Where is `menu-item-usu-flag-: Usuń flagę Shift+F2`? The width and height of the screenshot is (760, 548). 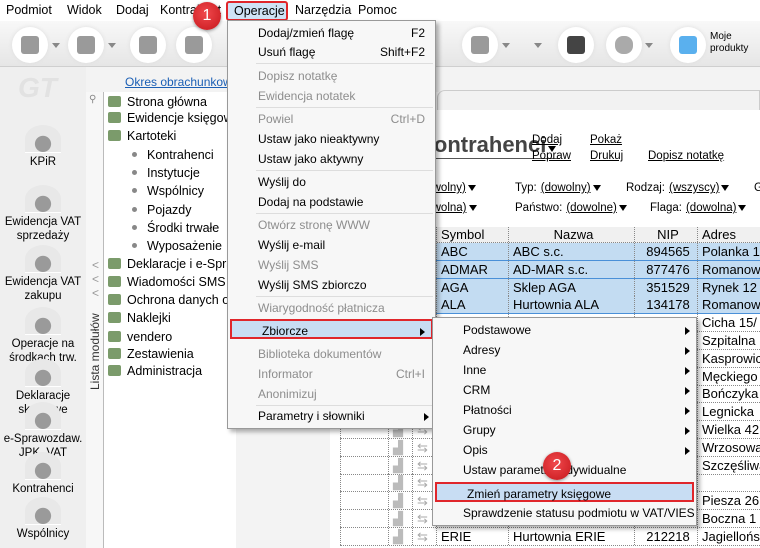
menu-item-usu-flag-: Usuń flagę Shift+F2 is located at coordinates (331, 52).